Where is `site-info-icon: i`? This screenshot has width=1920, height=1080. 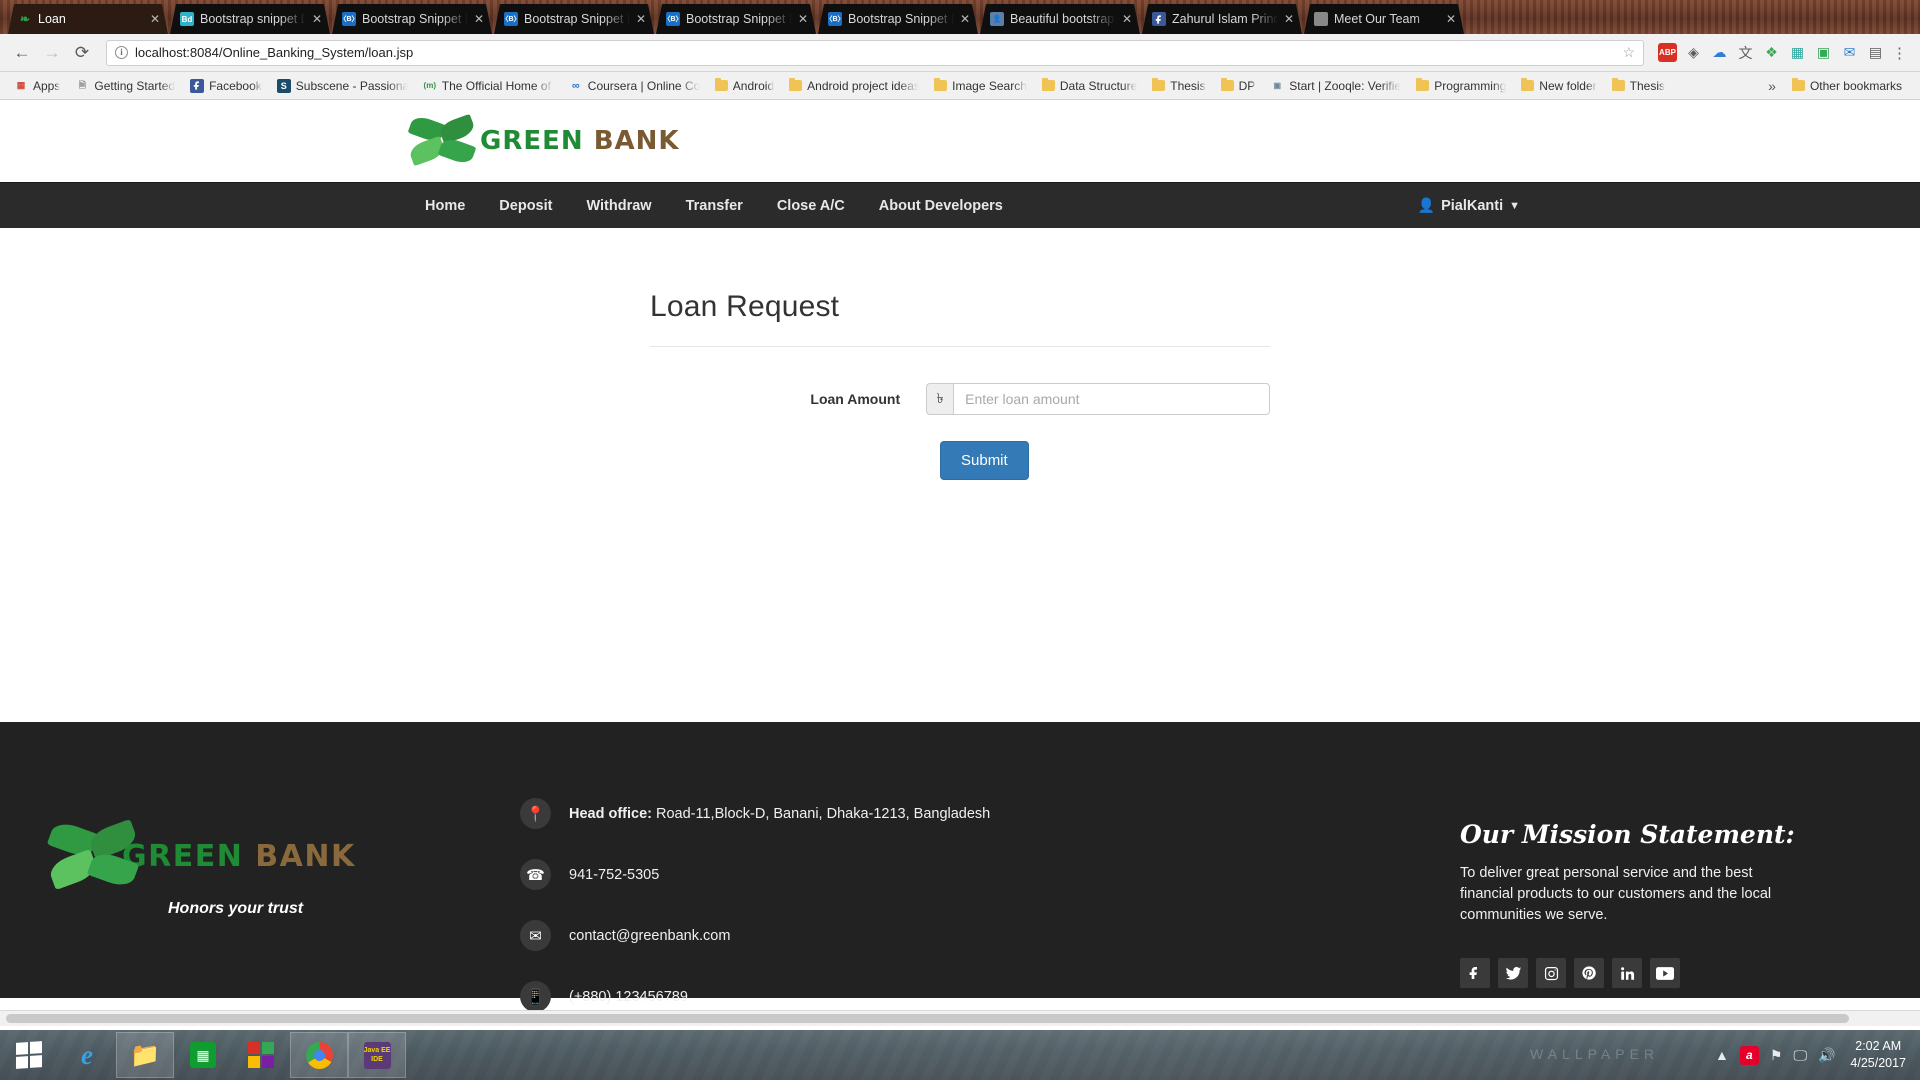 site-info-icon: i is located at coordinates (121, 52).